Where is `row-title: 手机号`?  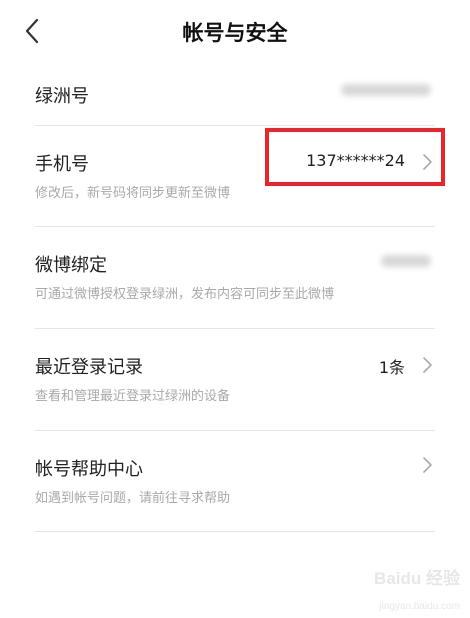 row-title: 手机号 is located at coordinates (62, 164).